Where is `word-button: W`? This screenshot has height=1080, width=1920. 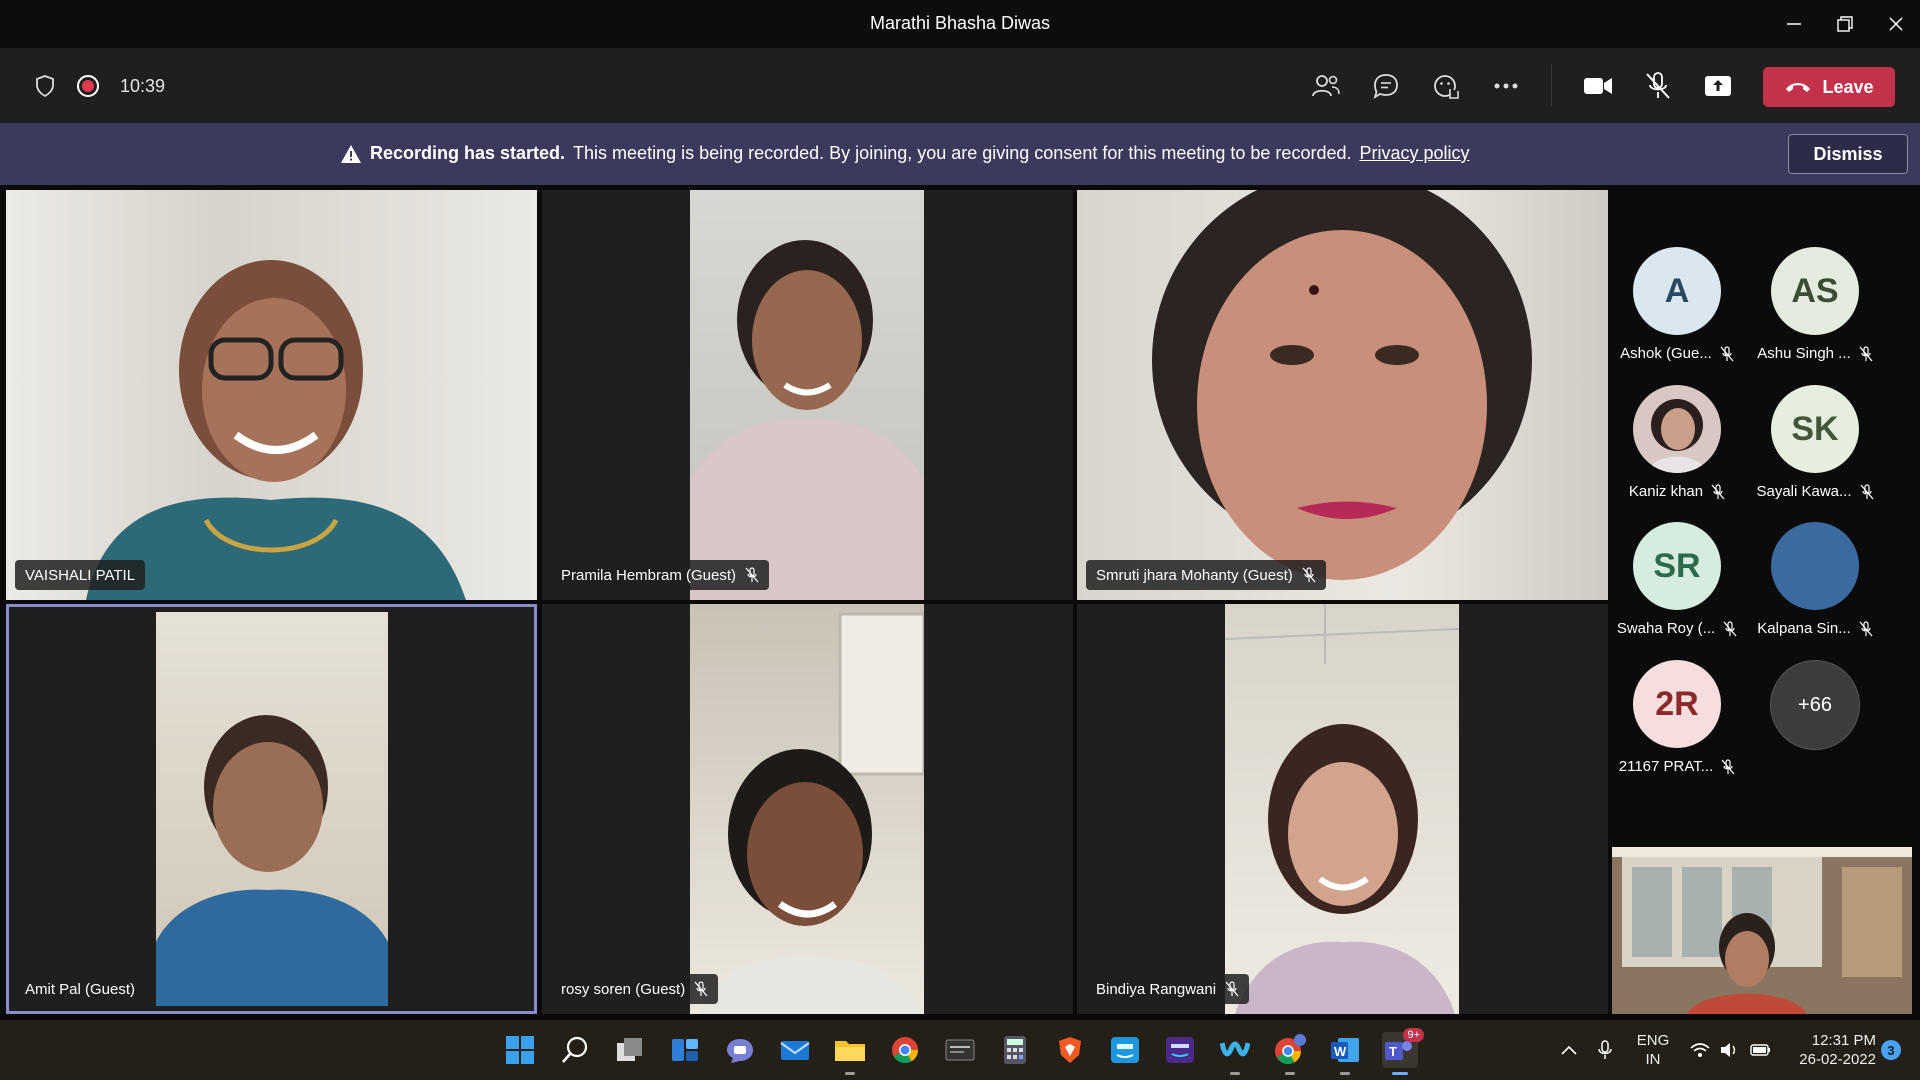 word-button: W is located at coordinates (1345, 1053).